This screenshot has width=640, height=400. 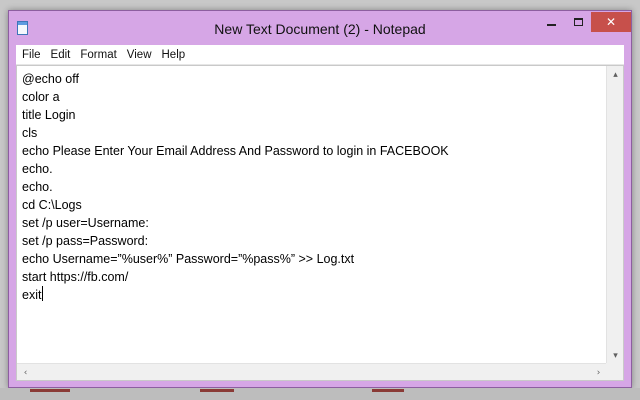 I want to click on close-button: ✕, so click(x=611, y=22).